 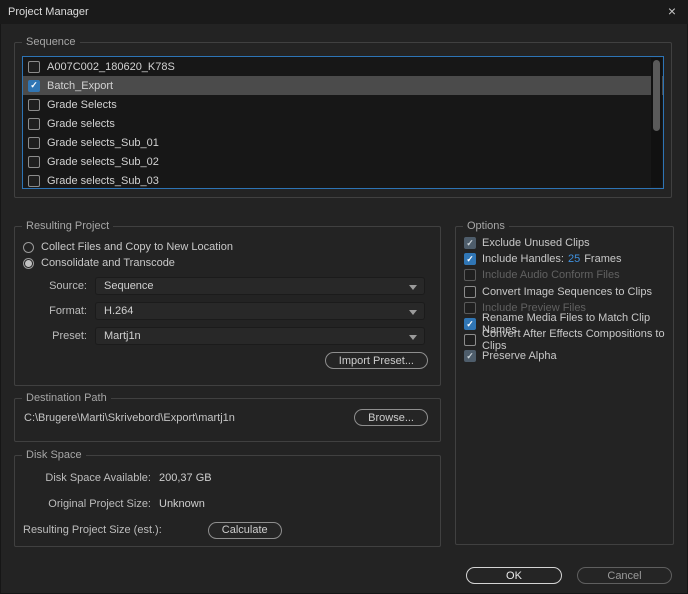 What do you see at coordinates (81, 123) in the screenshot?
I see `sequence-item-label: Grade selects` at bounding box center [81, 123].